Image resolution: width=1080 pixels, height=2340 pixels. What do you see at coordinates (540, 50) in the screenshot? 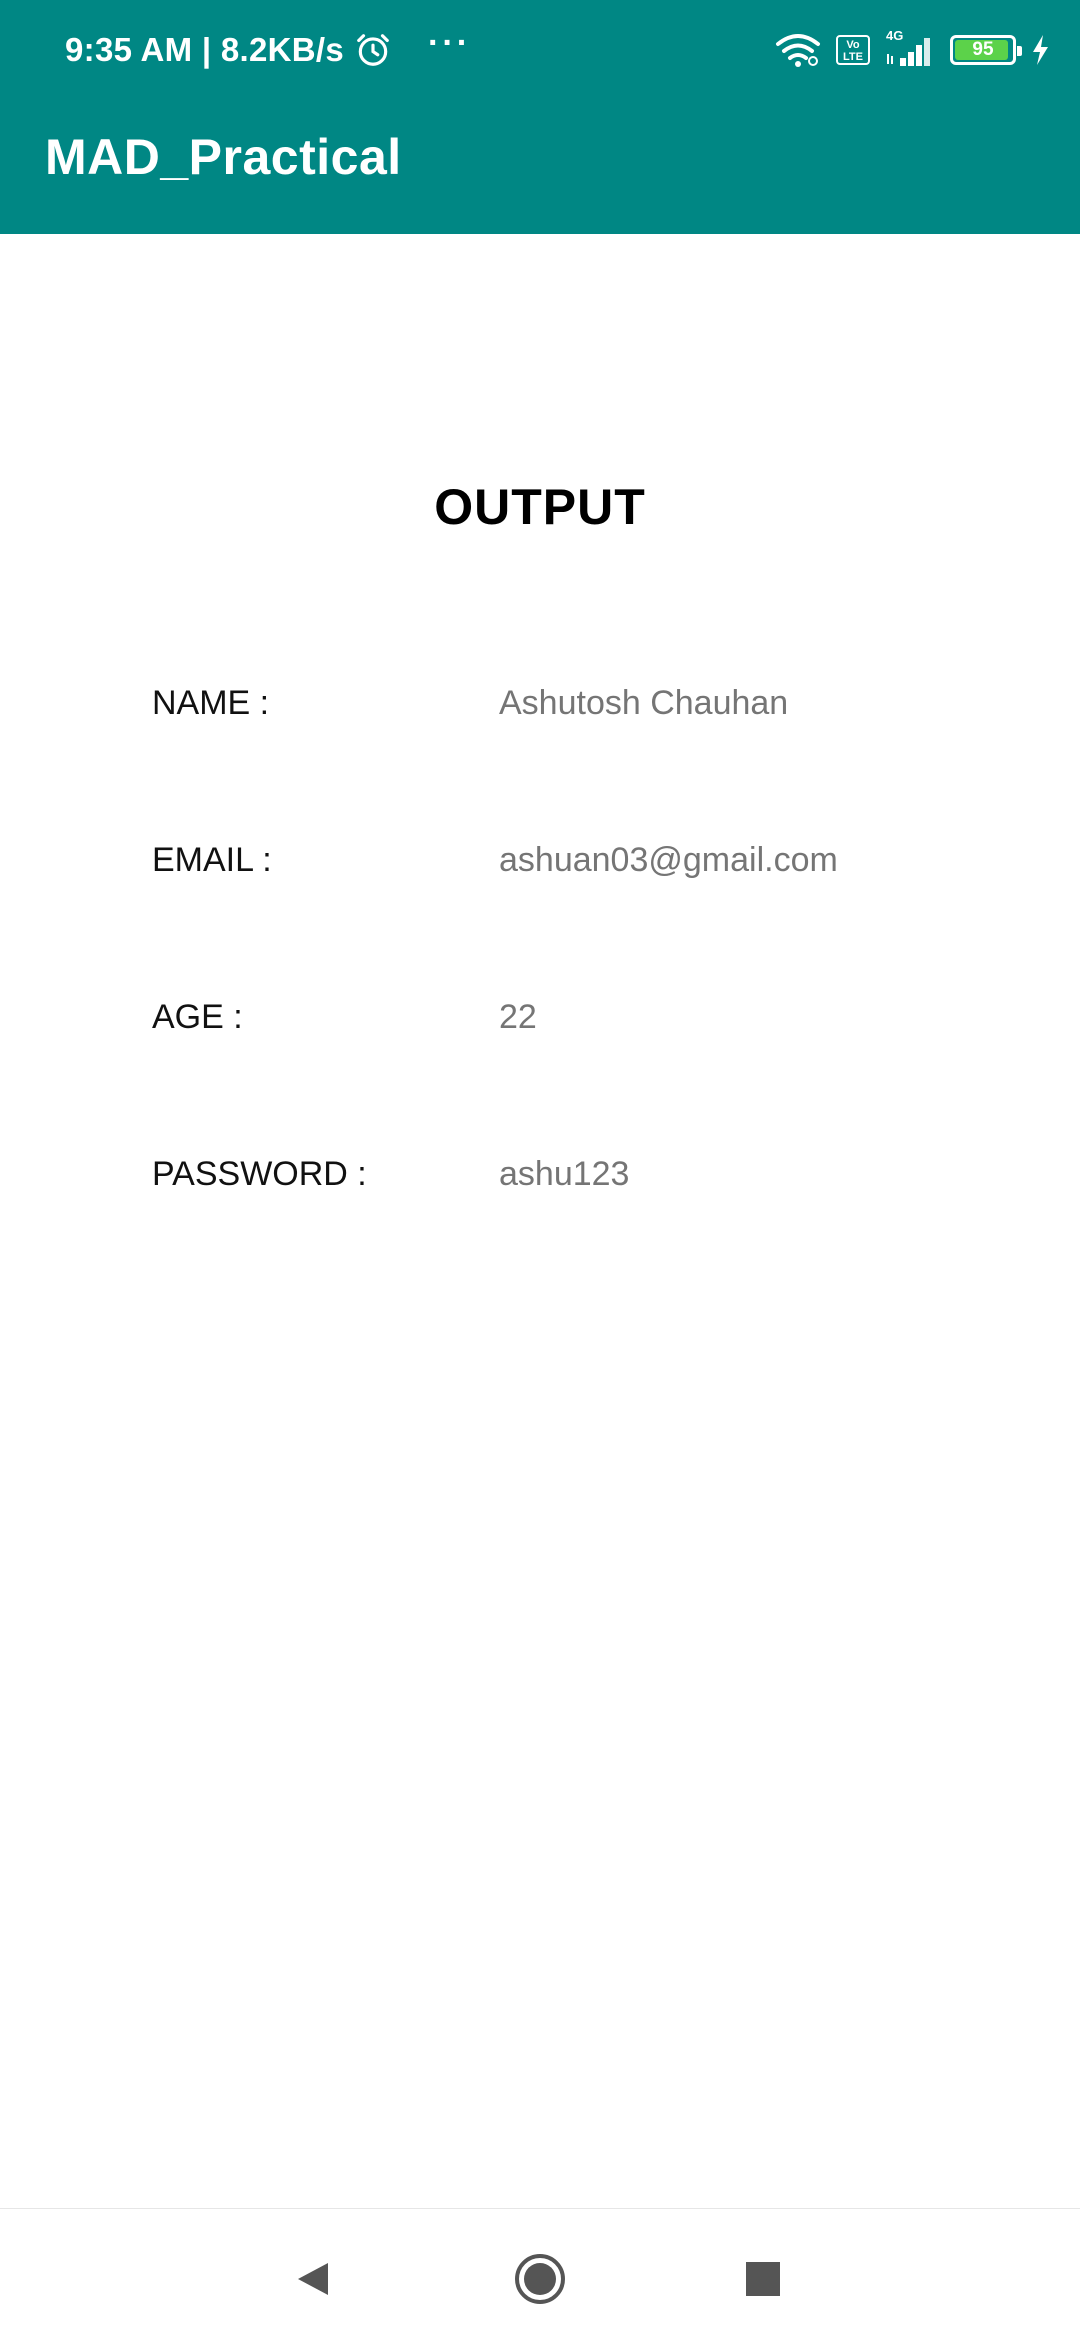
I see `status-bar: 9:35 AM | 8.2KB/s ··· Vo LTE 4G 95` at bounding box center [540, 50].